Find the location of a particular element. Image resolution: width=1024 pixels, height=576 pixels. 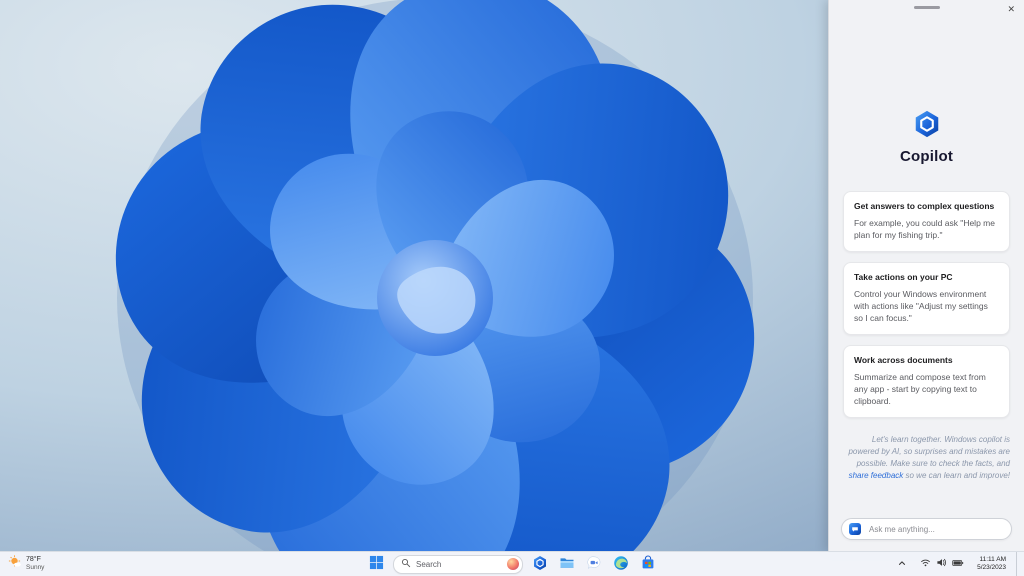

clock: 11:11 AM 5/23/2023 is located at coordinates (991, 564).